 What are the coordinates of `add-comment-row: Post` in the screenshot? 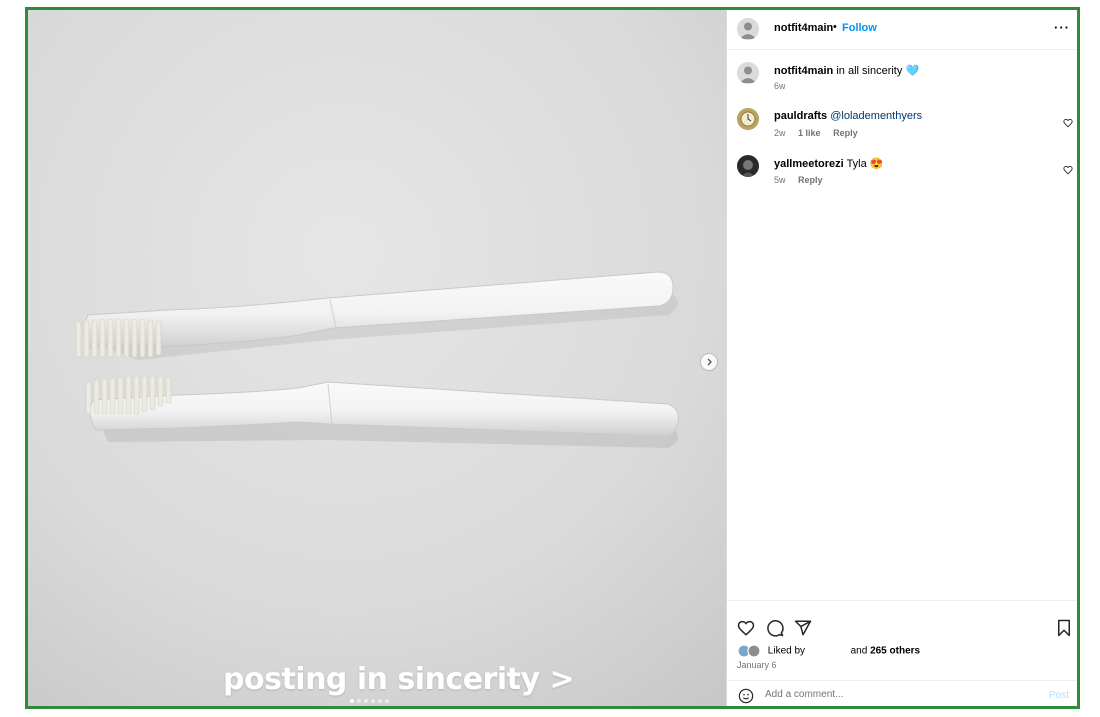 It's located at (902, 693).